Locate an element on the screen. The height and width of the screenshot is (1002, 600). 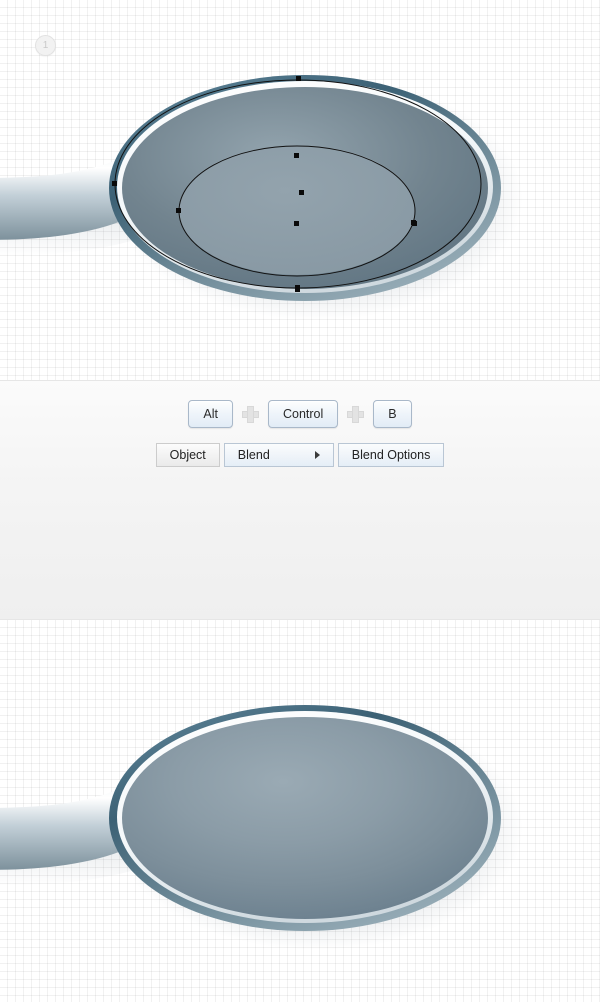
menu-item-blend: Blend is located at coordinates (278, 455).